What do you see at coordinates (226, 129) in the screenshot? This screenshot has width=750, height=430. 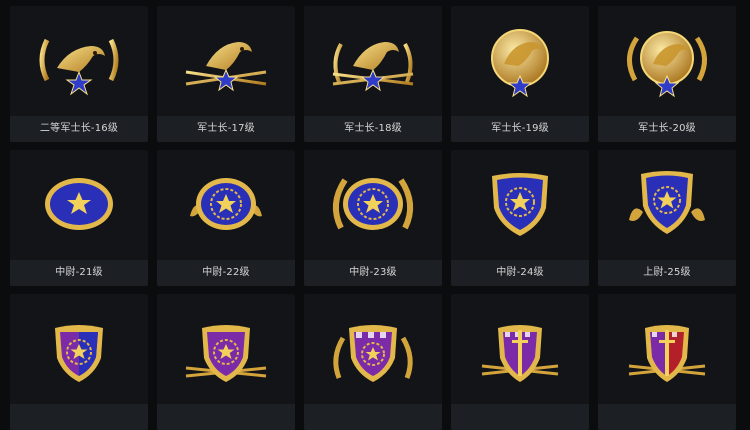 I see `badge-label: 军士长-17级` at bounding box center [226, 129].